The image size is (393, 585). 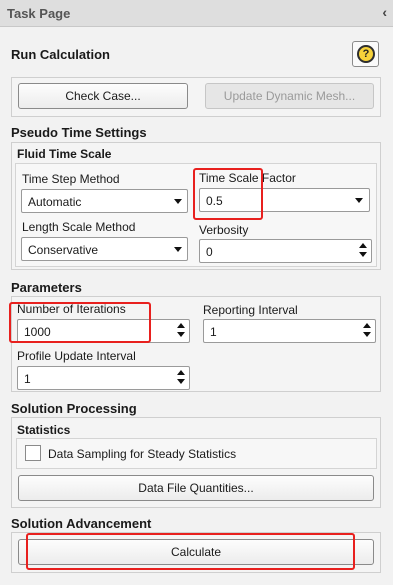 I want to click on time-step-method-select: Automatic, so click(x=104, y=201).